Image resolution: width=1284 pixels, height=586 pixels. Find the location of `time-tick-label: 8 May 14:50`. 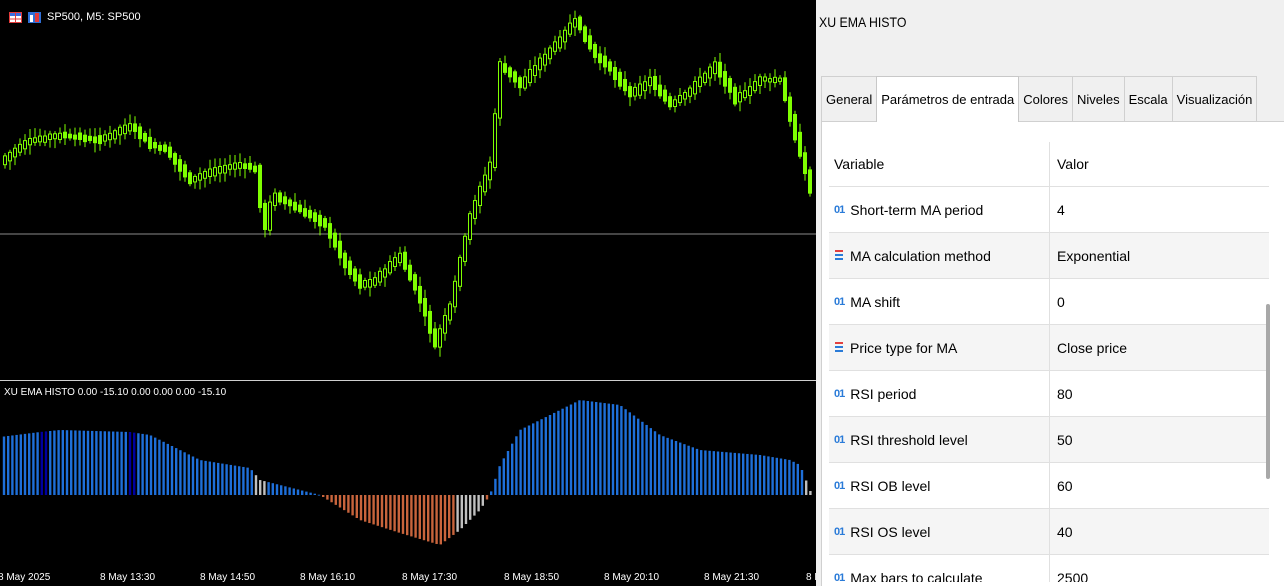

time-tick-label: 8 May 14:50 is located at coordinates (228, 577).